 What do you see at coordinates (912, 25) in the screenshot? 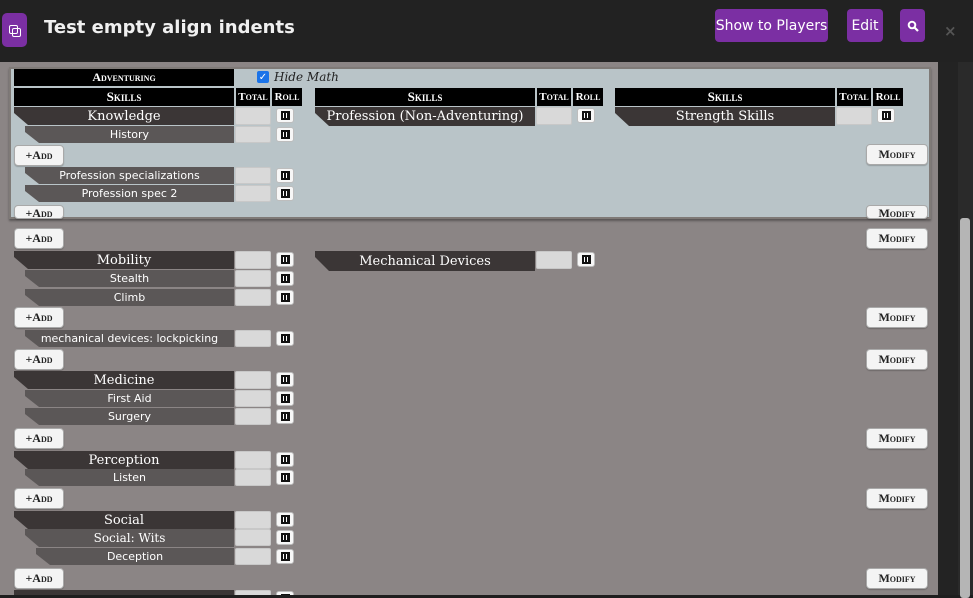
I see `search-button` at bounding box center [912, 25].